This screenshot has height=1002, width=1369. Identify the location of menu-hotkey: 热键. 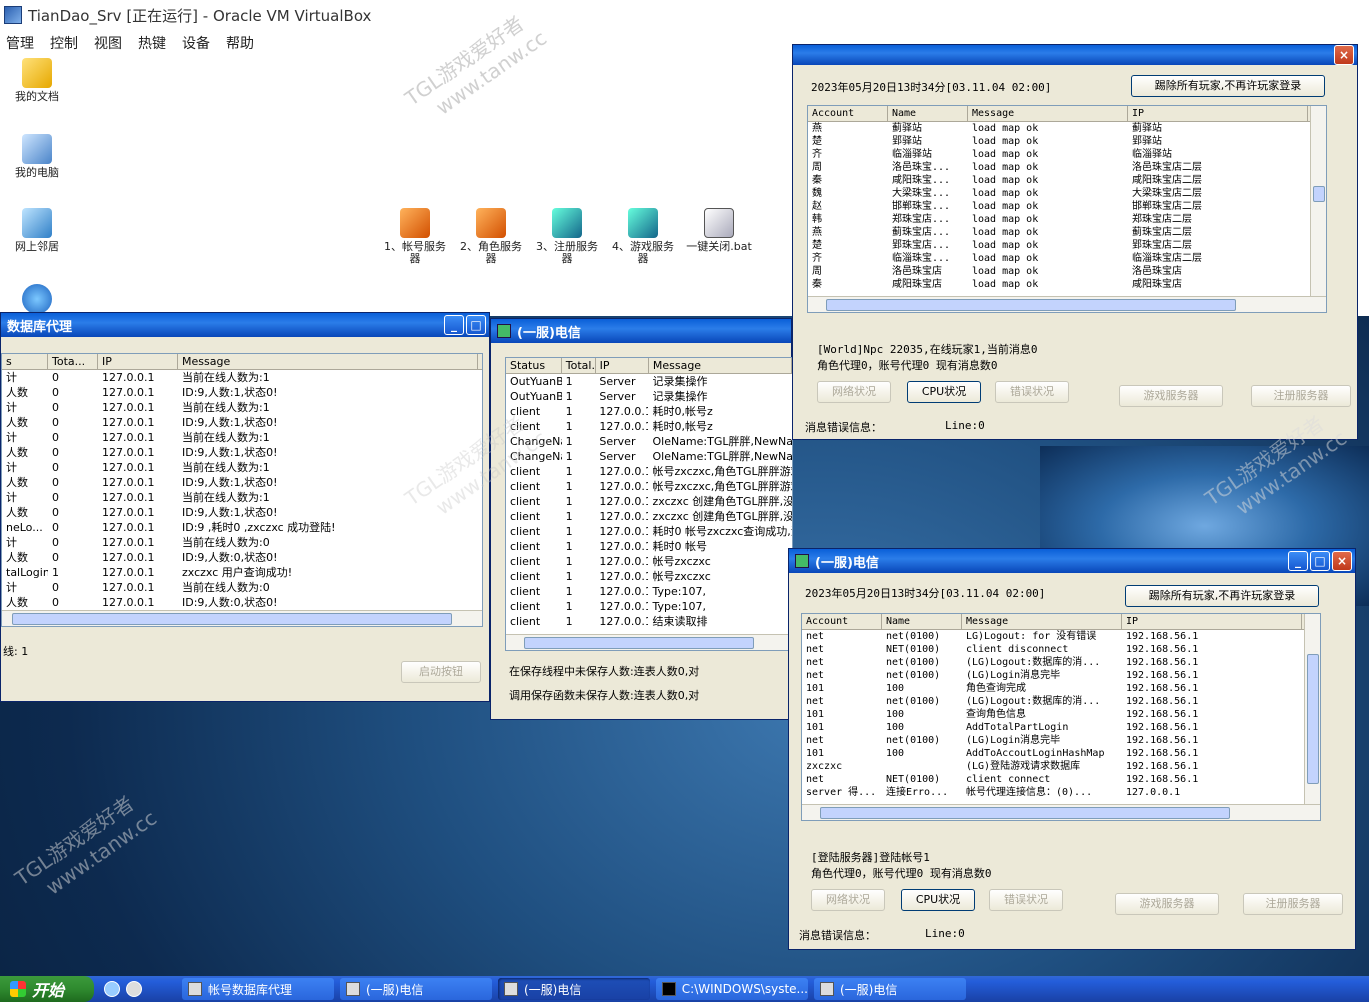
(152, 43).